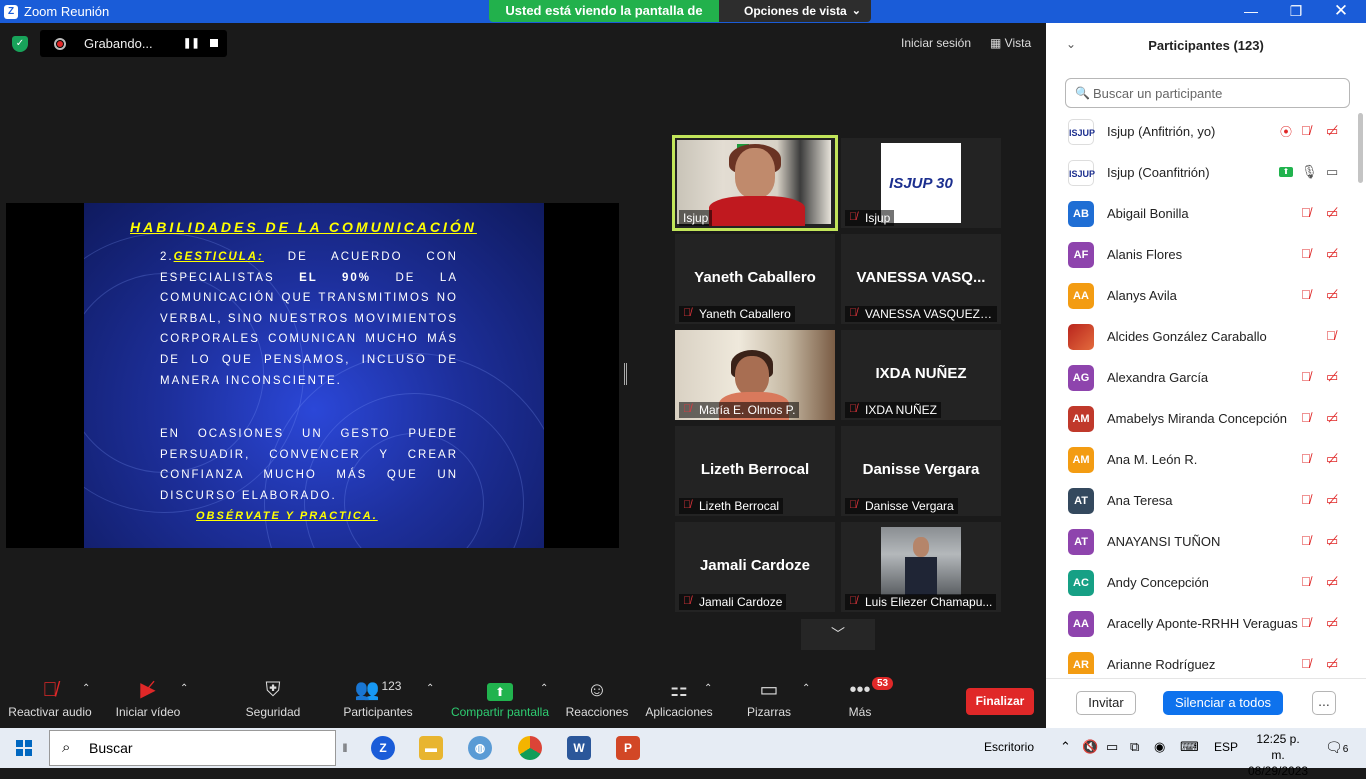  Describe the element at coordinates (708, 688) in the screenshot. I see `apps-caret-icon: ⌃` at that location.